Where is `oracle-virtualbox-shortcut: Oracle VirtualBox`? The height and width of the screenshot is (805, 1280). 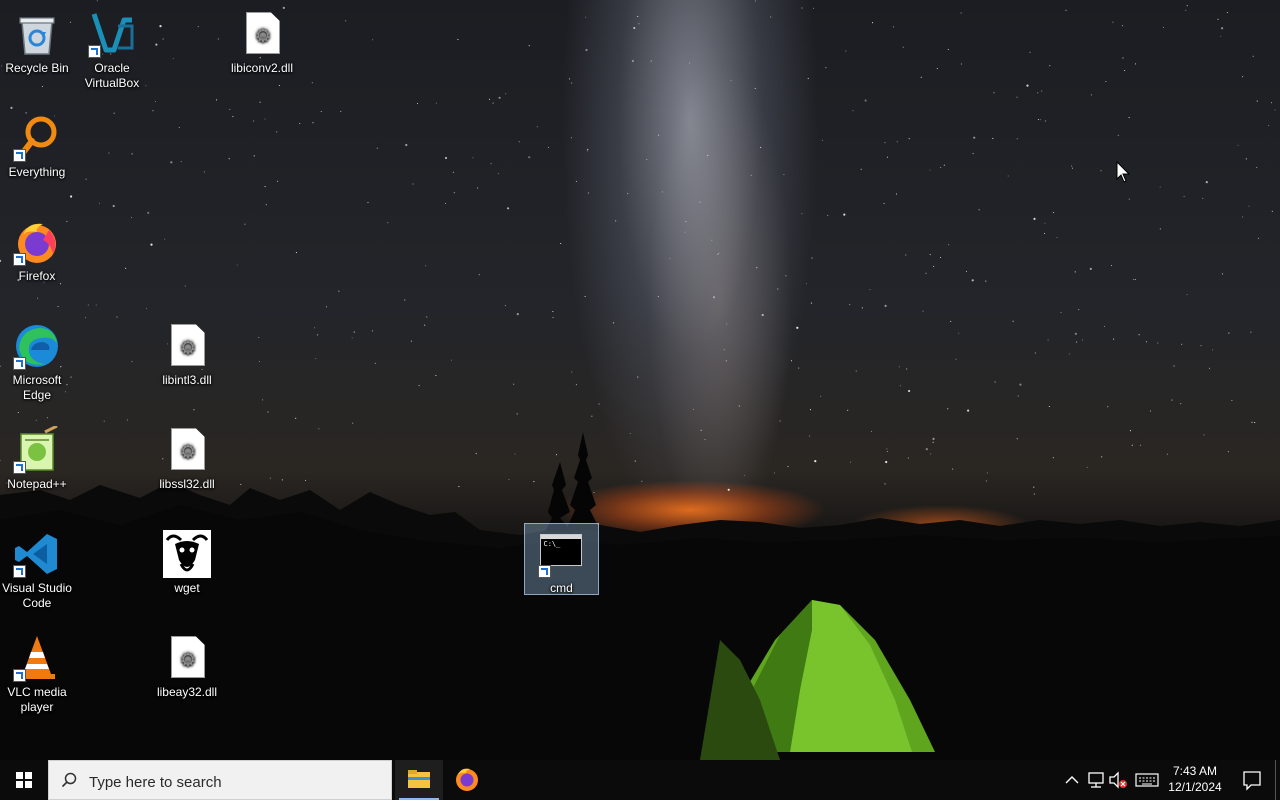
oracle-virtualbox-shortcut: Oracle VirtualBox is located at coordinates (112, 47).